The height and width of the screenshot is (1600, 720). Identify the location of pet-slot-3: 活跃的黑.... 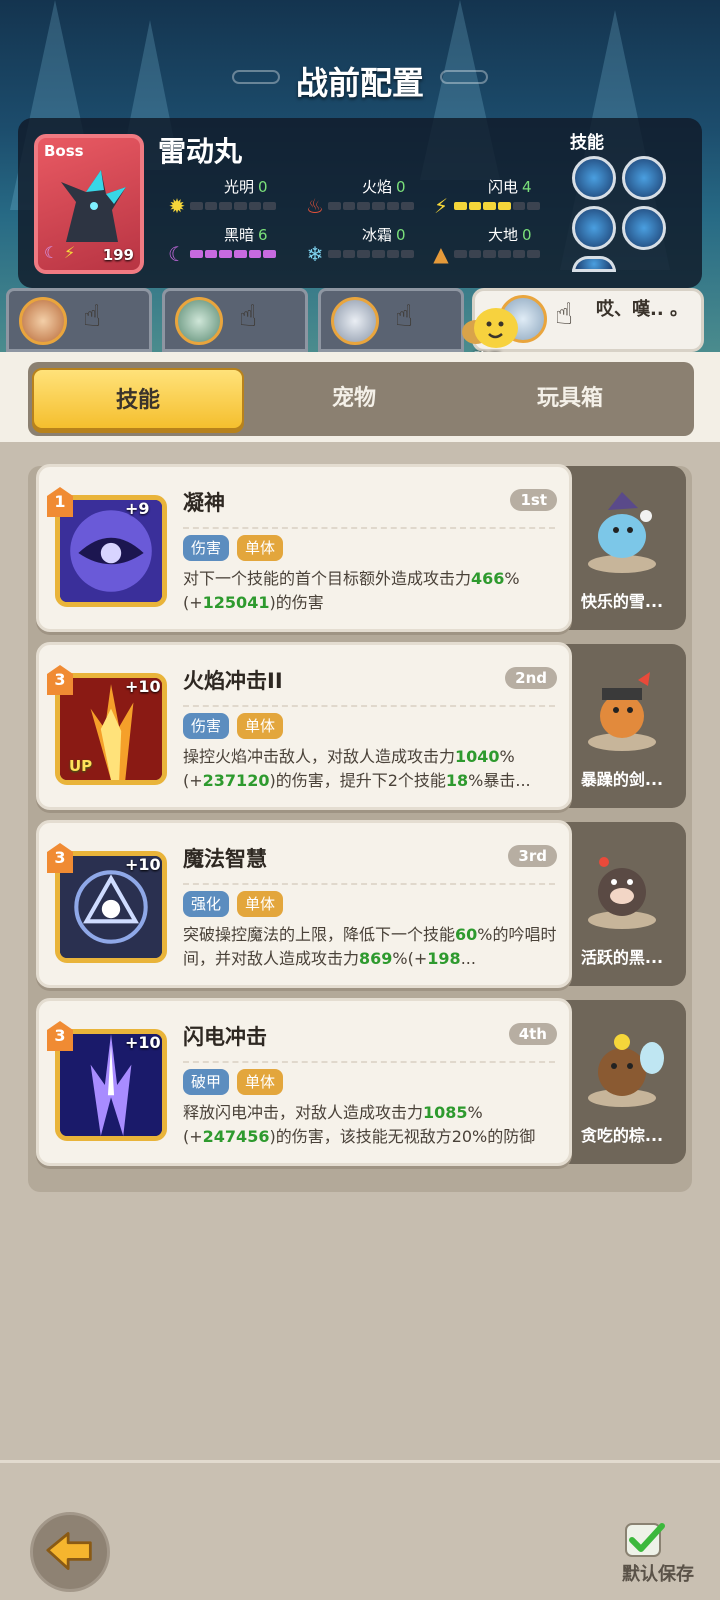
(622, 904).